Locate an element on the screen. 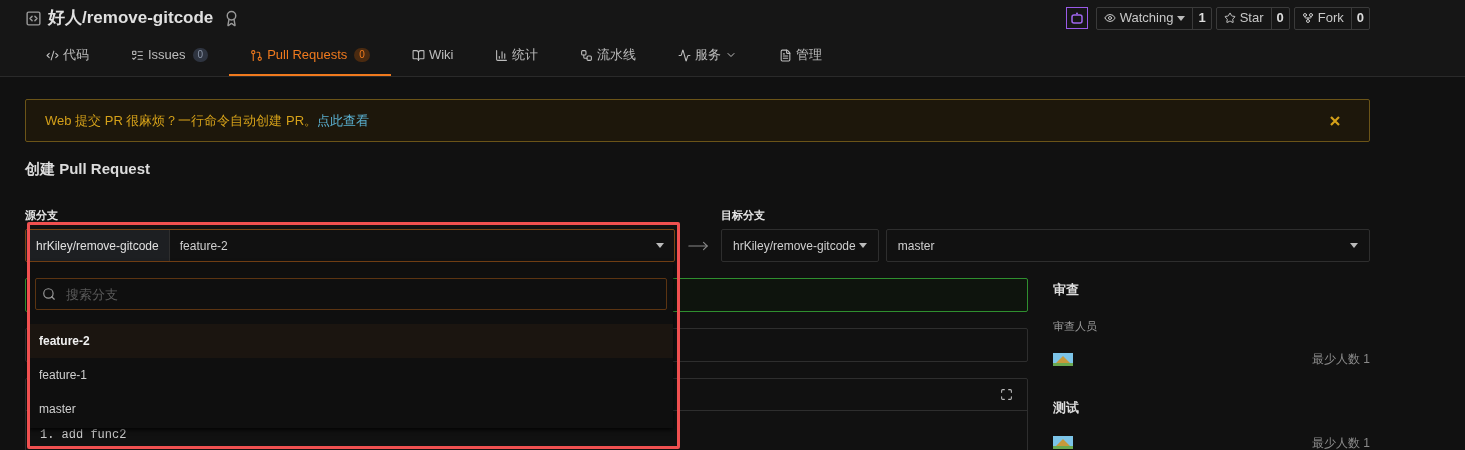 The height and width of the screenshot is (450, 1465). repo-action-count: 1 is located at coordinates (1201, 18).